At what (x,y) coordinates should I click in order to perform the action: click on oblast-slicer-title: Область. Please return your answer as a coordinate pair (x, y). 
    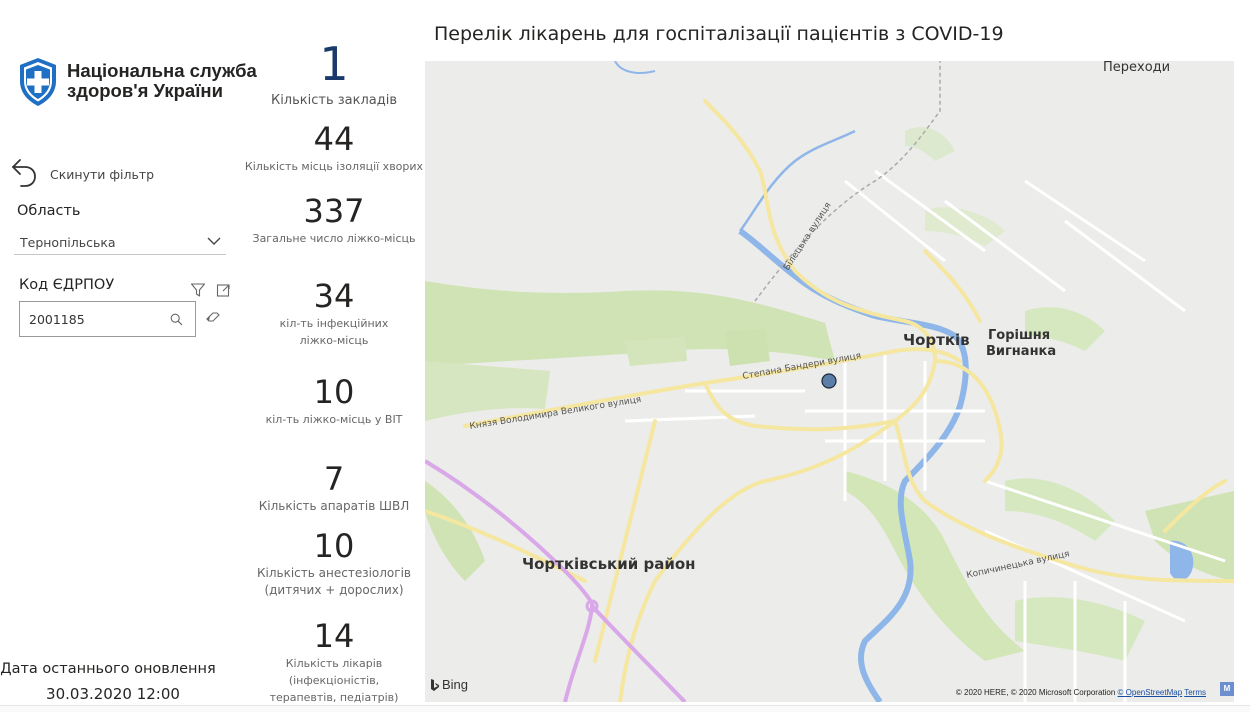
    Looking at the image, I should click on (49, 211).